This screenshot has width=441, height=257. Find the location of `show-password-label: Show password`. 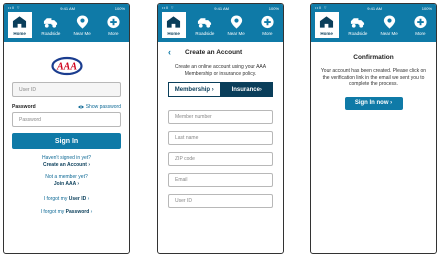

show-password-label: Show password is located at coordinates (103, 107).